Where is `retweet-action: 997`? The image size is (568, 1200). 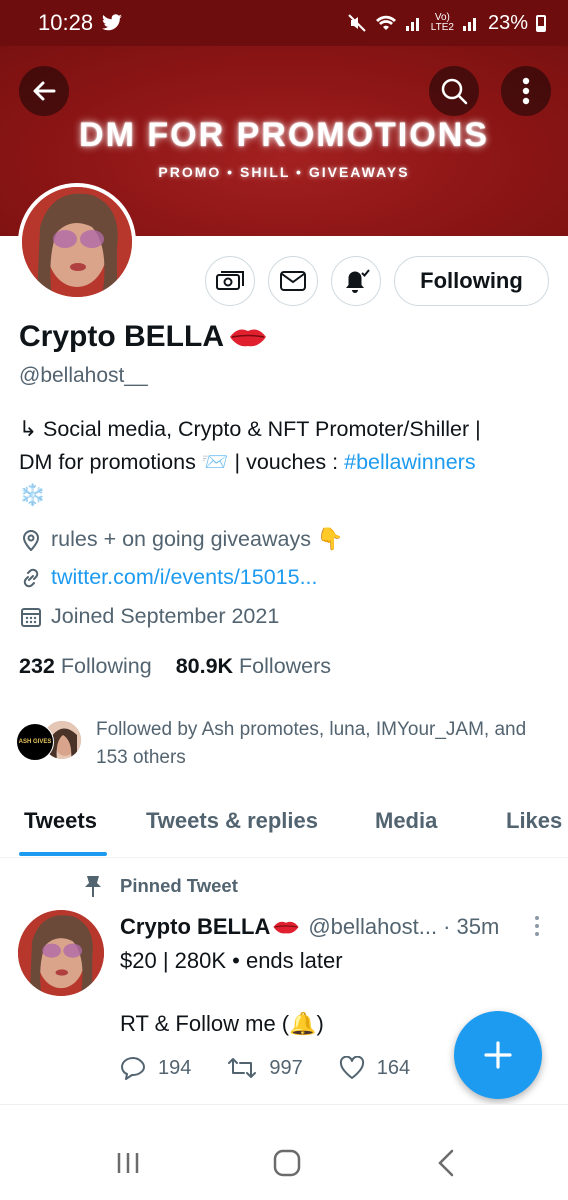 retweet-action: 997 is located at coordinates (265, 1068).